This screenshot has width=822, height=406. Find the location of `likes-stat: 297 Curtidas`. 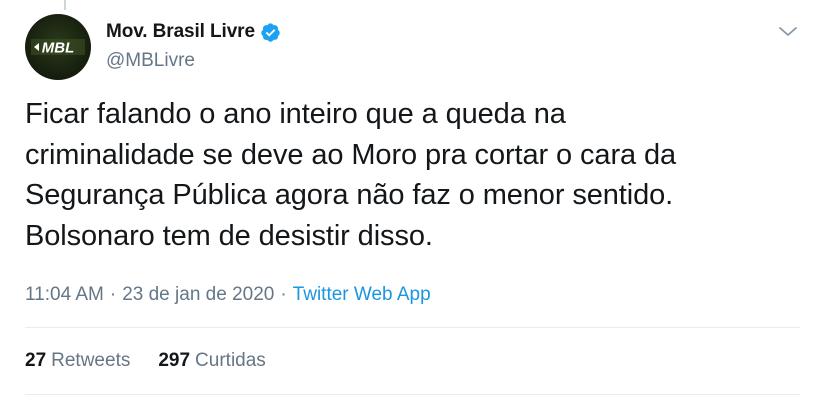

likes-stat: 297 Curtidas is located at coordinates (211, 361).